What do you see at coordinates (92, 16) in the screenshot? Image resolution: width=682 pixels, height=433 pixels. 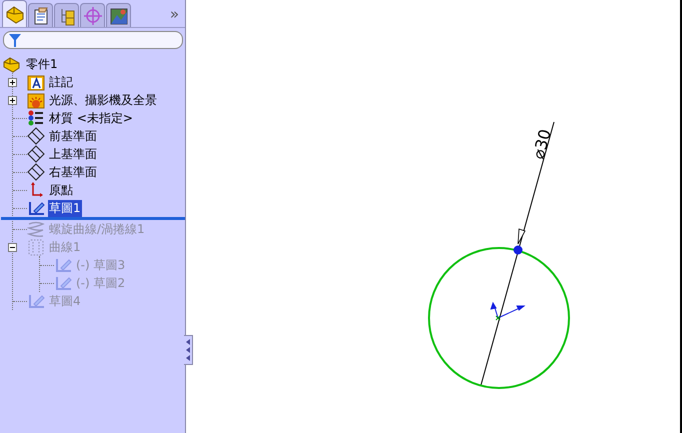 I see `crosshair-icon` at bounding box center [92, 16].